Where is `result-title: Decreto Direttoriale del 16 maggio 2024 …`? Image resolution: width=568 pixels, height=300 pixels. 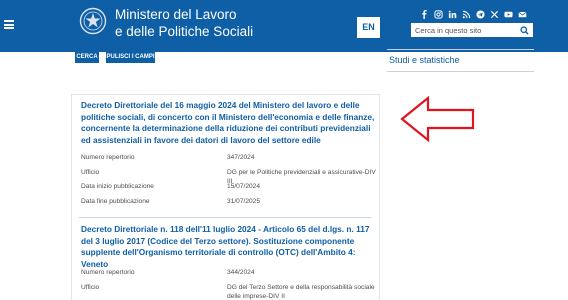 result-title: Decreto Direttoriale del 16 maggio 2024 … is located at coordinates (228, 123).